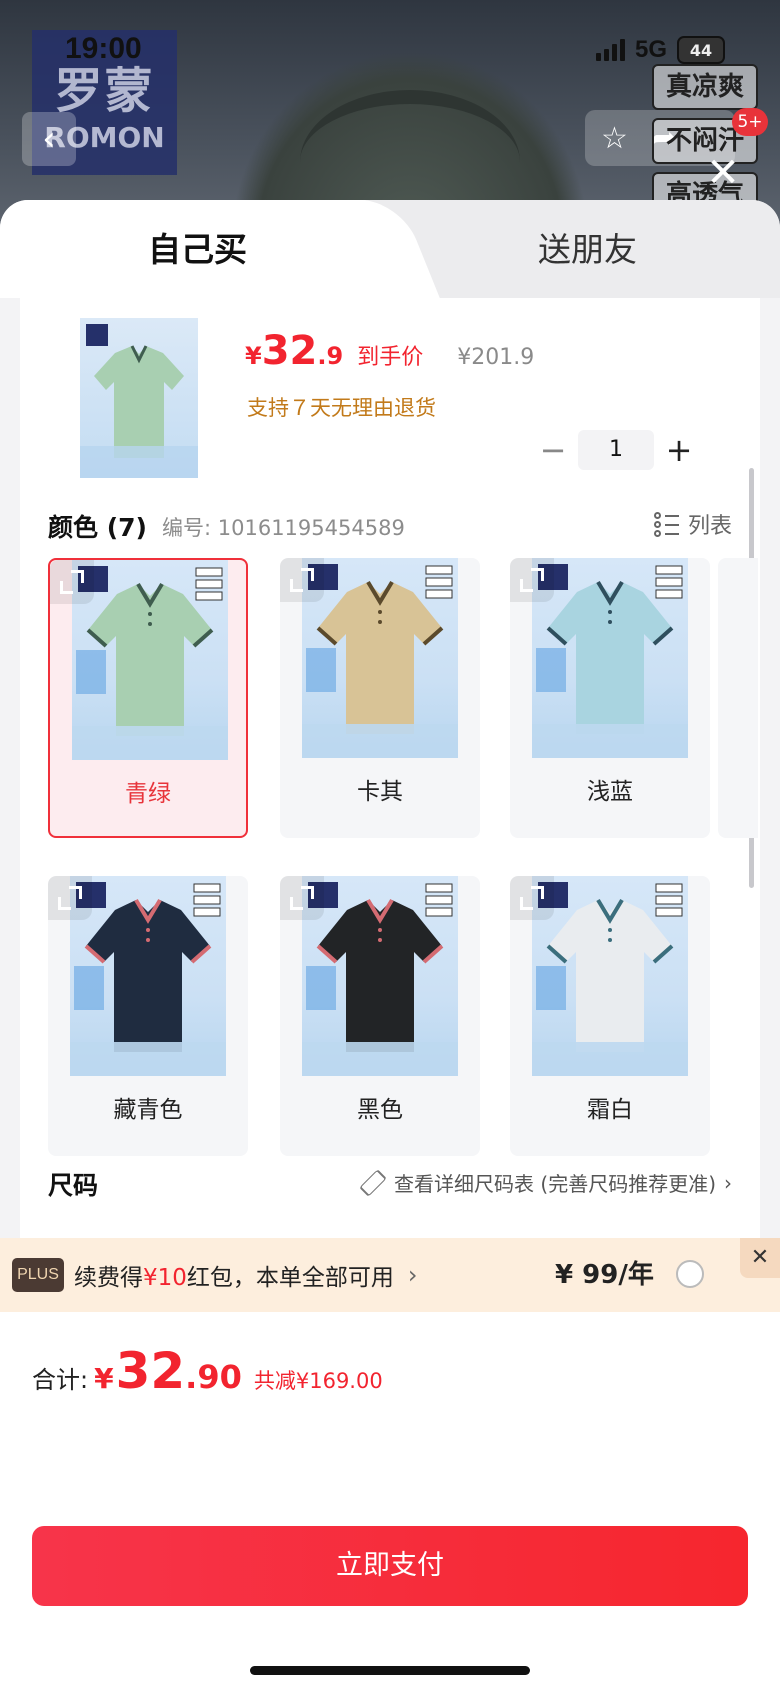  What do you see at coordinates (555, 1184) in the screenshot?
I see `size-guide-label: 查看详细尺码表 (完善尺码推荐更准)` at bounding box center [555, 1184].